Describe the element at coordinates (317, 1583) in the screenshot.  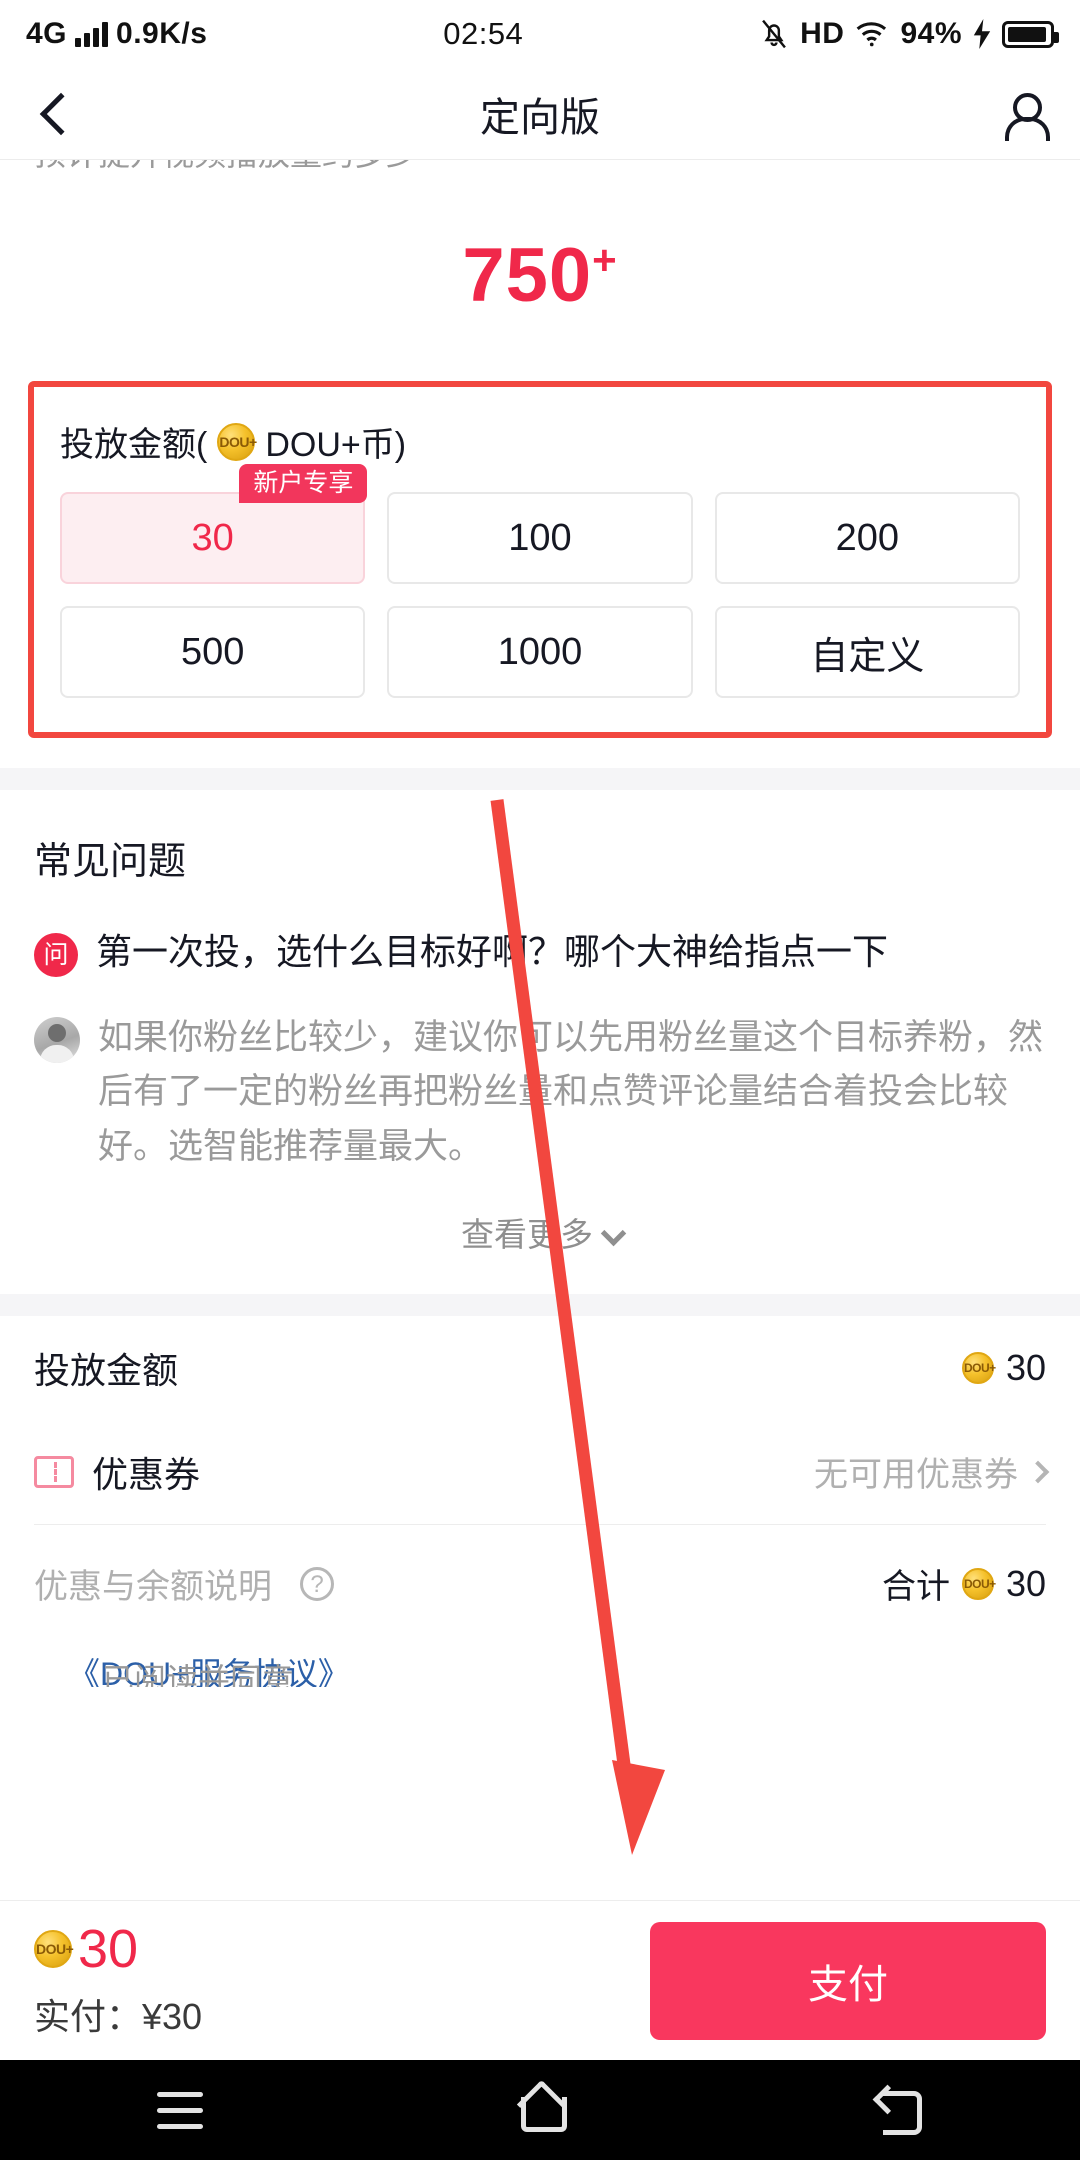
I see `help-question-icon: ?` at that location.